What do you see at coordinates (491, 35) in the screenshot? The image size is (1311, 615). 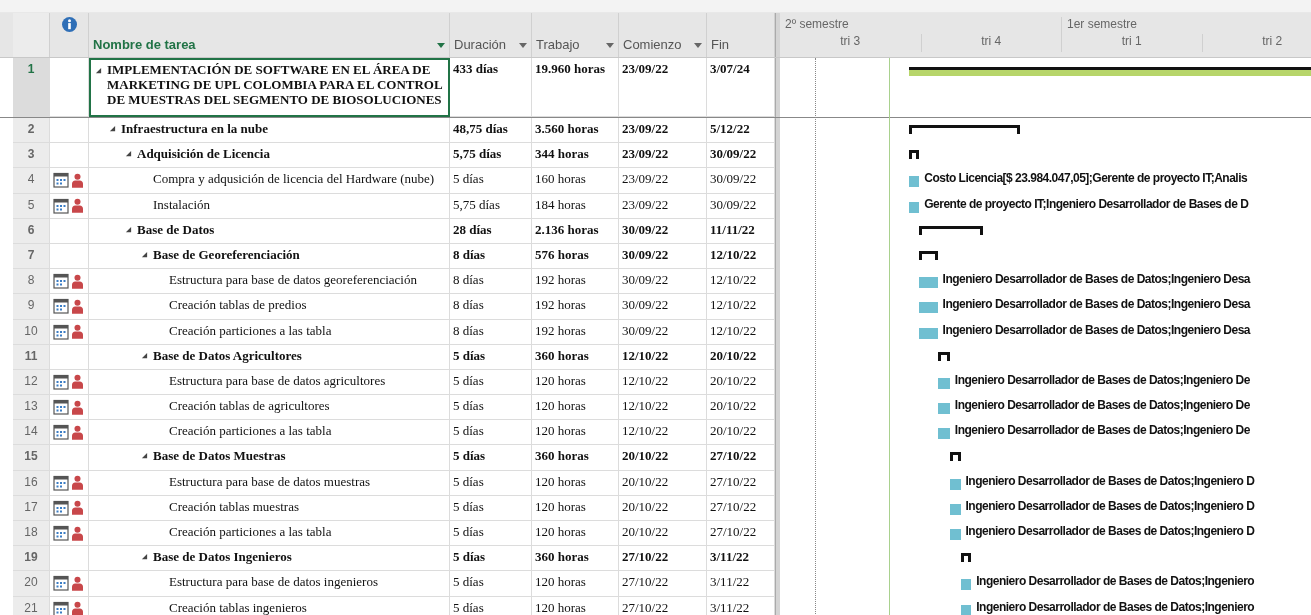 I see `column-header: Duración` at bounding box center [491, 35].